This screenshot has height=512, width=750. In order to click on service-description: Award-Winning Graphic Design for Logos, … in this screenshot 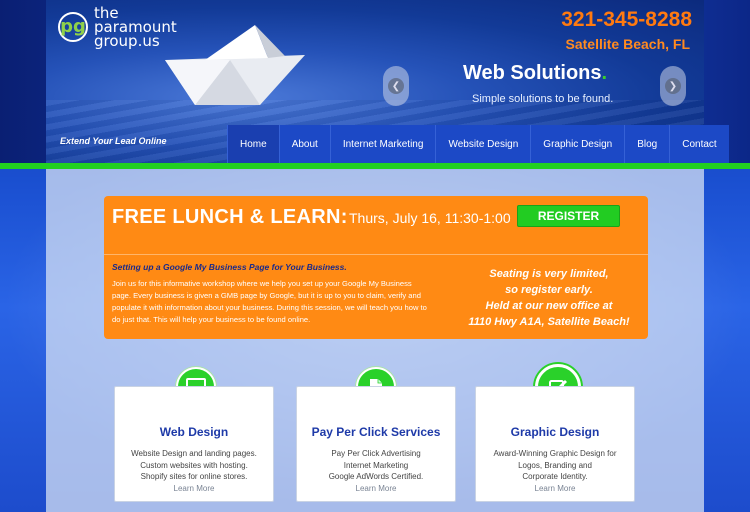, I will do `click(555, 471)`.